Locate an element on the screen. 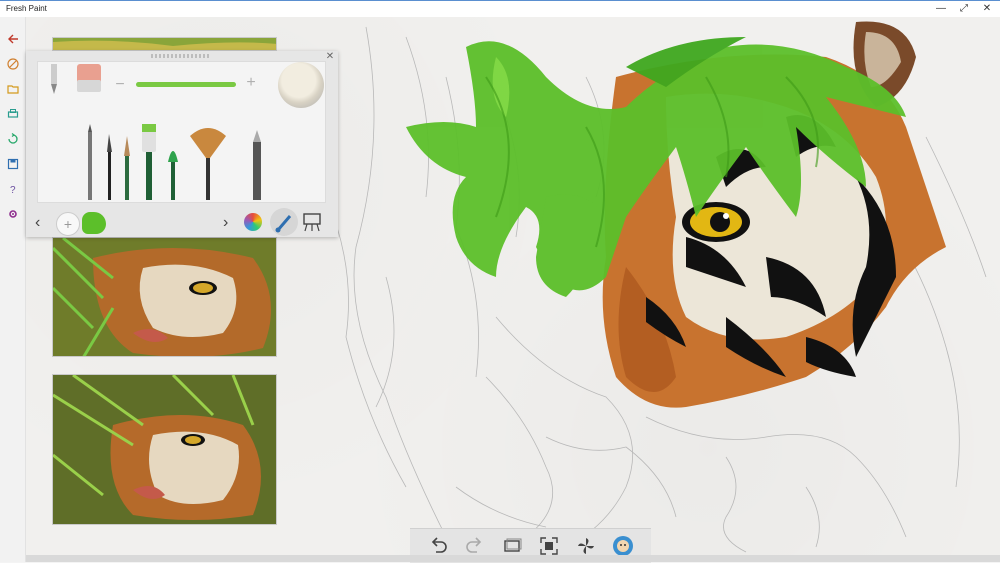  graphite-stick-icon is located at coordinates (90, 162).